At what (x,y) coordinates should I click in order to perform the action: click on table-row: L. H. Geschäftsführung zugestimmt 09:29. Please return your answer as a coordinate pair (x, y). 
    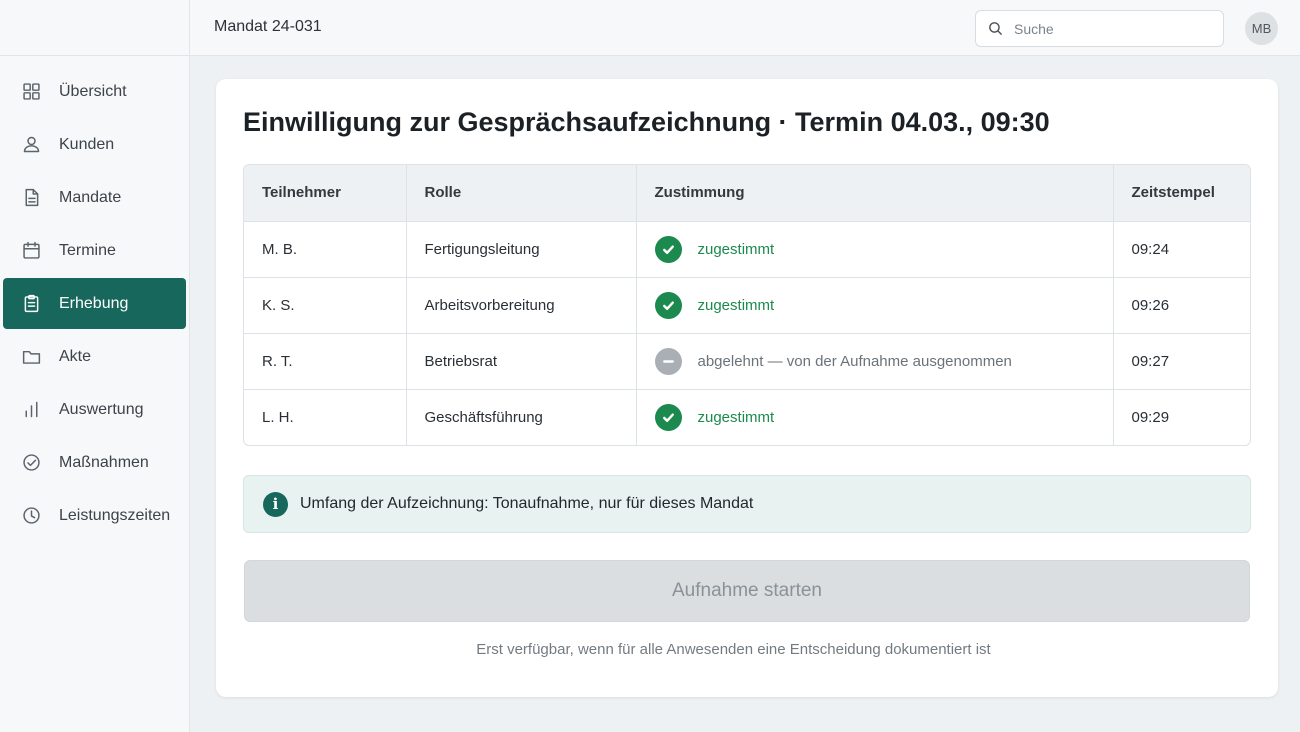
    Looking at the image, I should click on (747, 416).